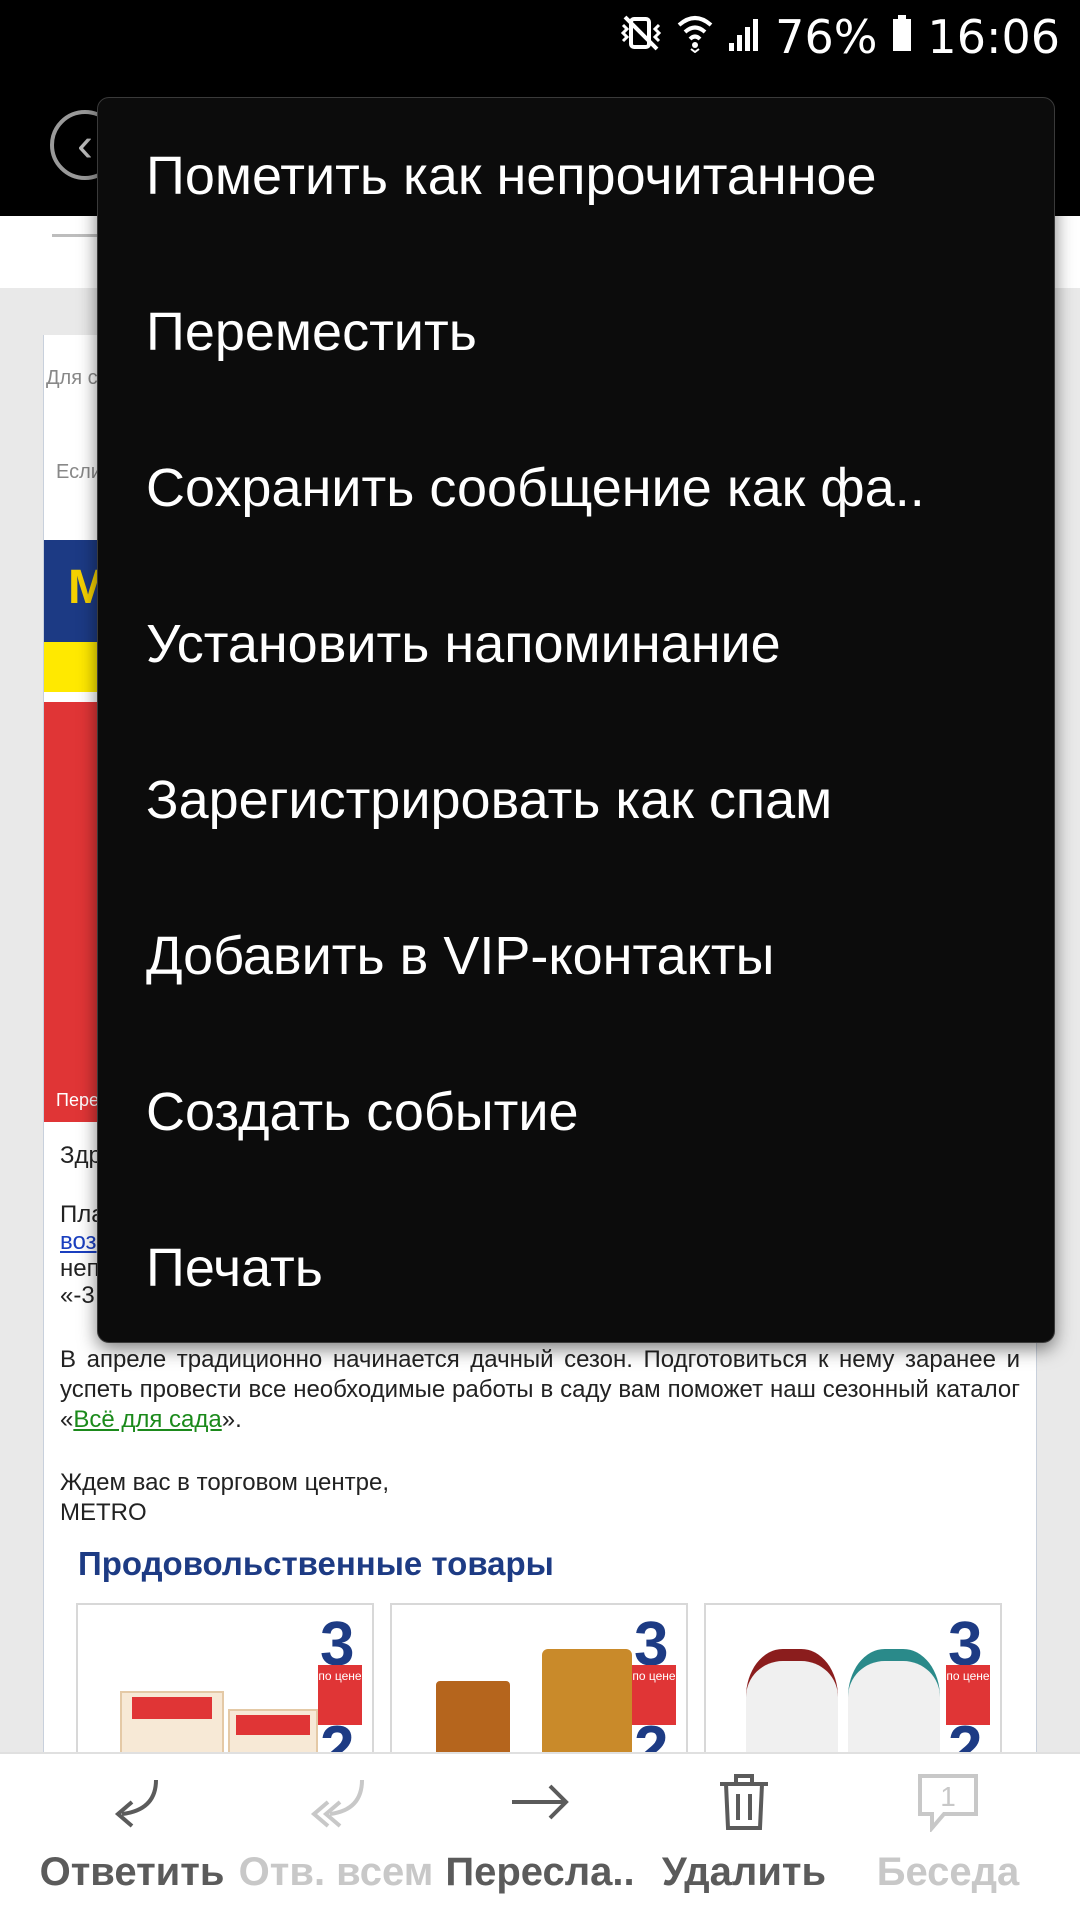 The image size is (1080, 1920). Describe the element at coordinates (586, 644) in the screenshot. I see `menu-item-set-reminder: Установить напоминание` at that location.